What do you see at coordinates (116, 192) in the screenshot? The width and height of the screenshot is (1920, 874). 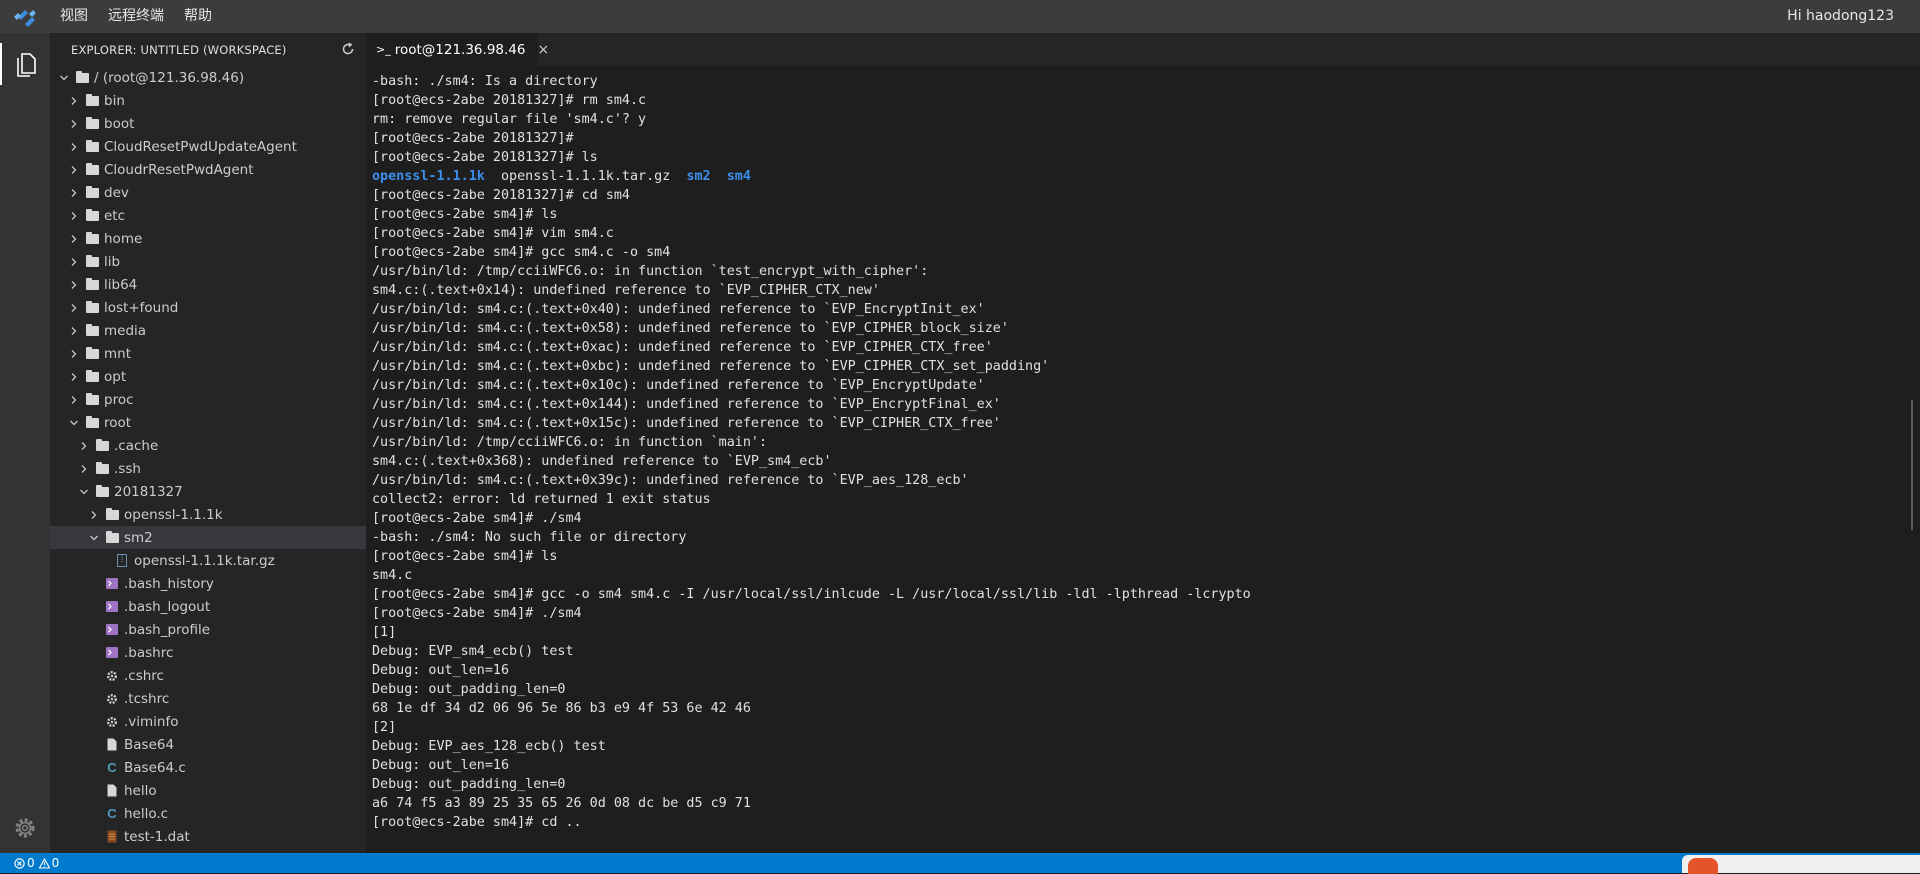 I see `tree-item-label: dev` at bounding box center [116, 192].